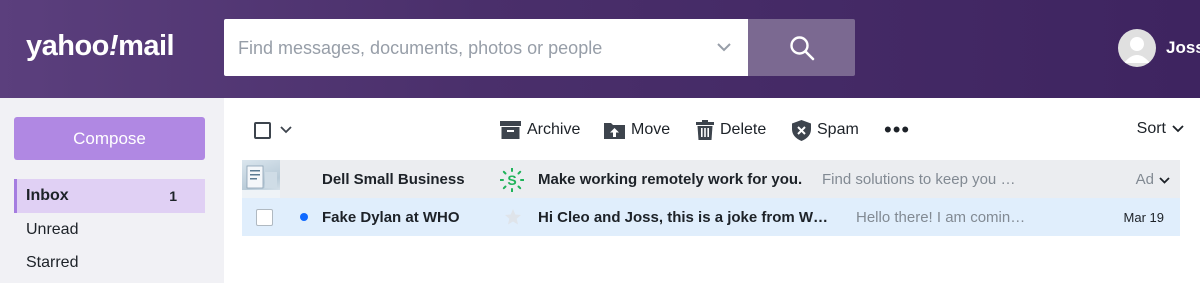  What do you see at coordinates (109, 263) in the screenshot?
I see `sidebar-item-starred: Starred` at bounding box center [109, 263].